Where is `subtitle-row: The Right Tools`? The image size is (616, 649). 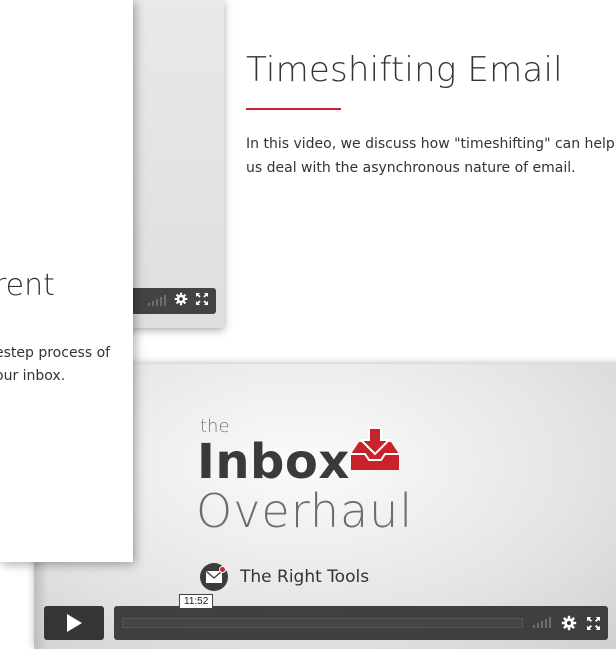
subtitle-row: The Right Tools is located at coordinates (284, 577).